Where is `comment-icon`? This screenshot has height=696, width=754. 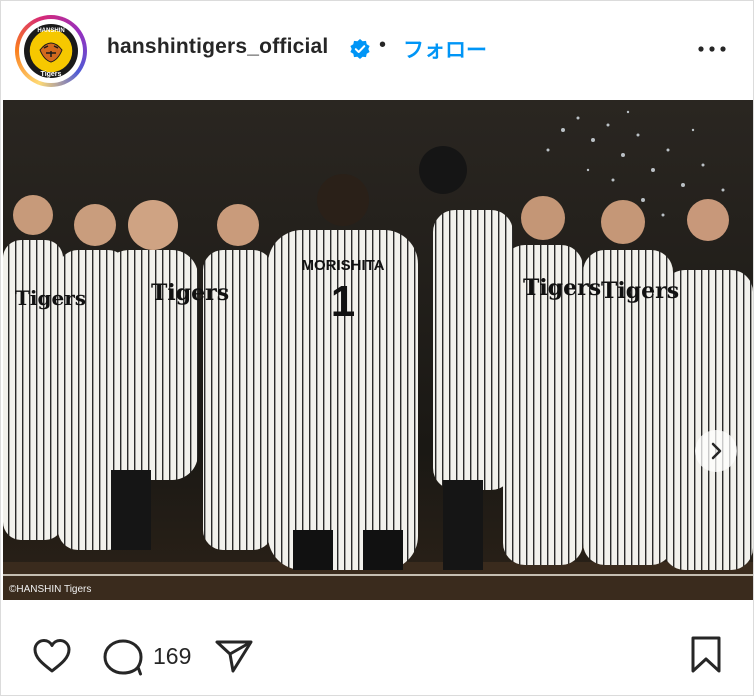 comment-icon is located at coordinates (123, 657).